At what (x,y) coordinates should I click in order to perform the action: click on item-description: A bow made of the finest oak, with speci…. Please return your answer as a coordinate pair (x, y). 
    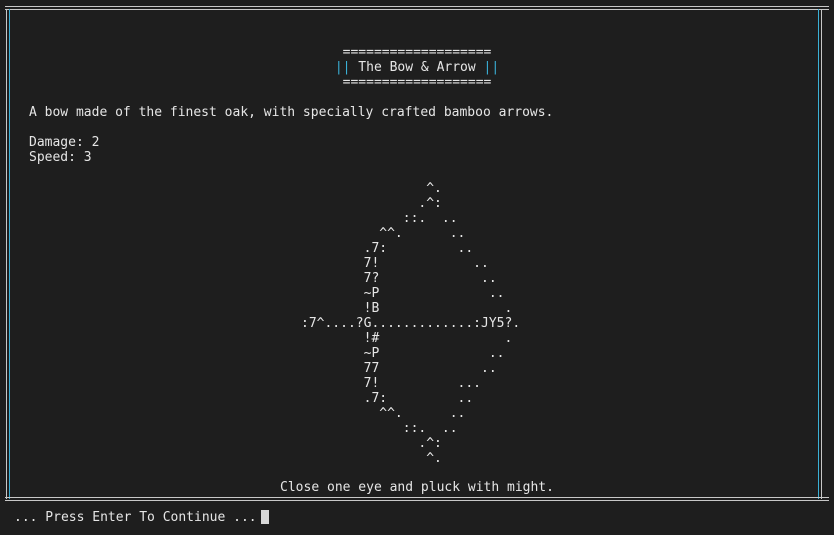
    Looking at the image, I should click on (291, 112).